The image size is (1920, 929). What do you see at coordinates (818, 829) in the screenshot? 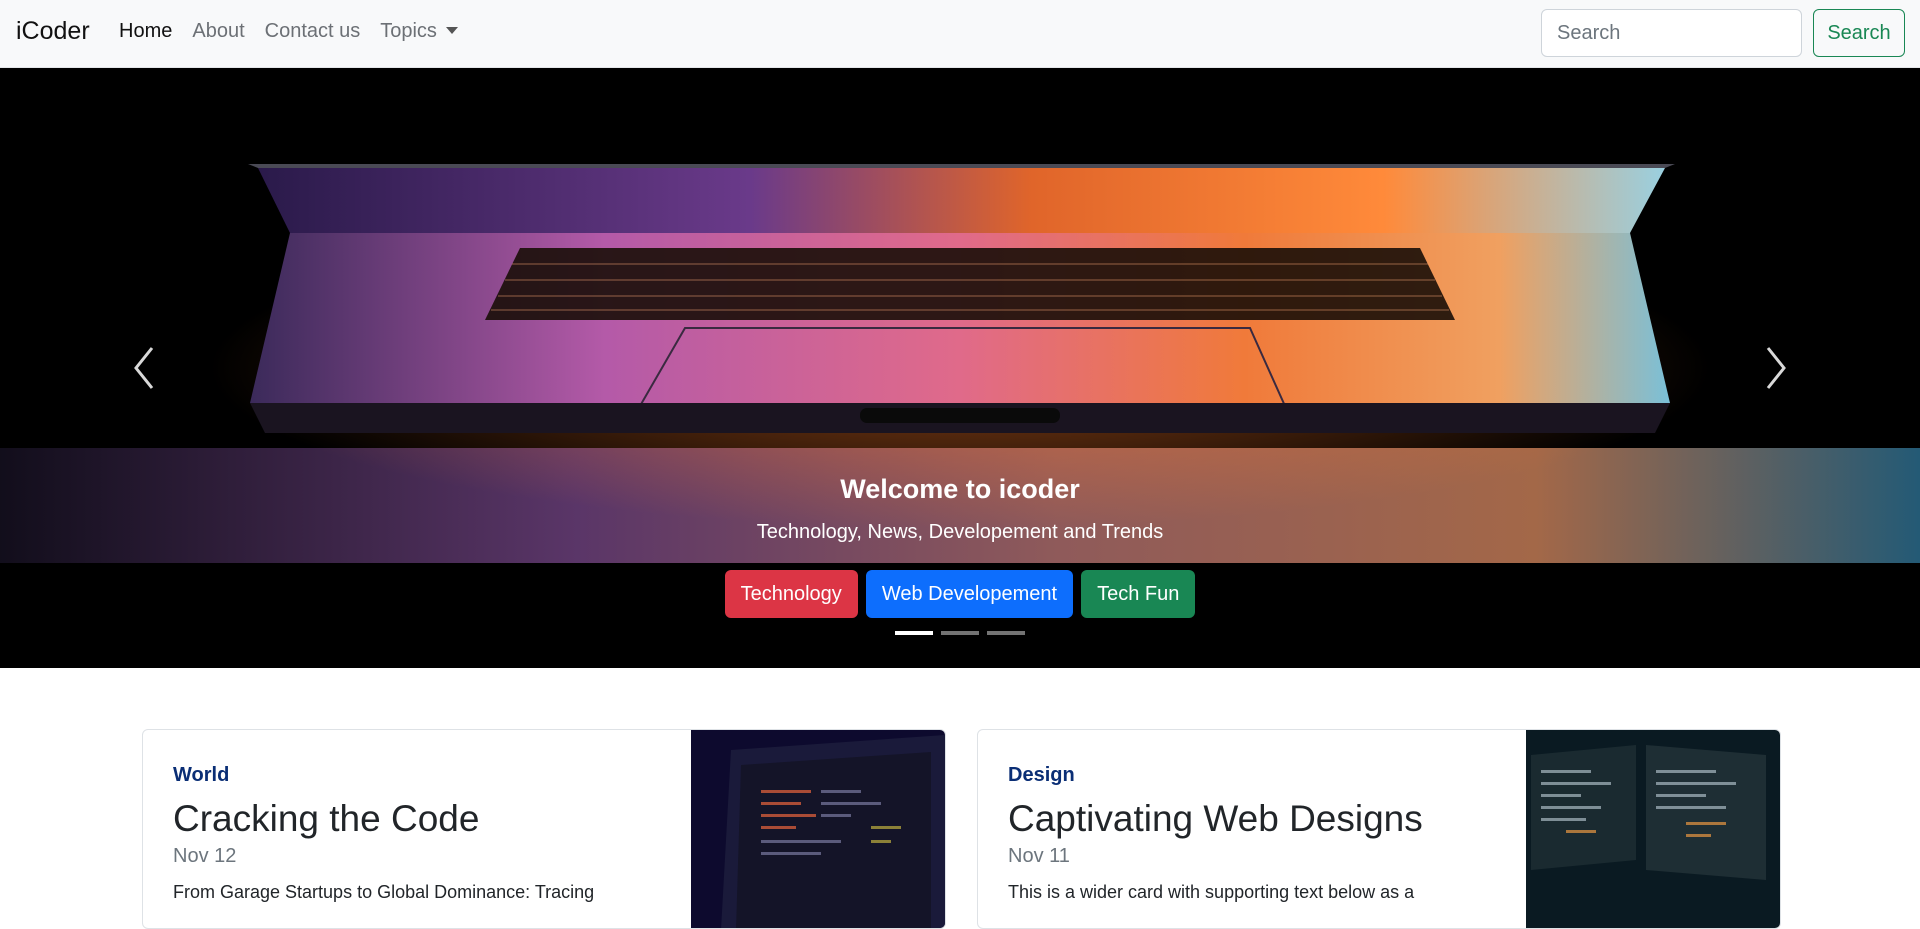
I see `card-code-image` at bounding box center [818, 829].